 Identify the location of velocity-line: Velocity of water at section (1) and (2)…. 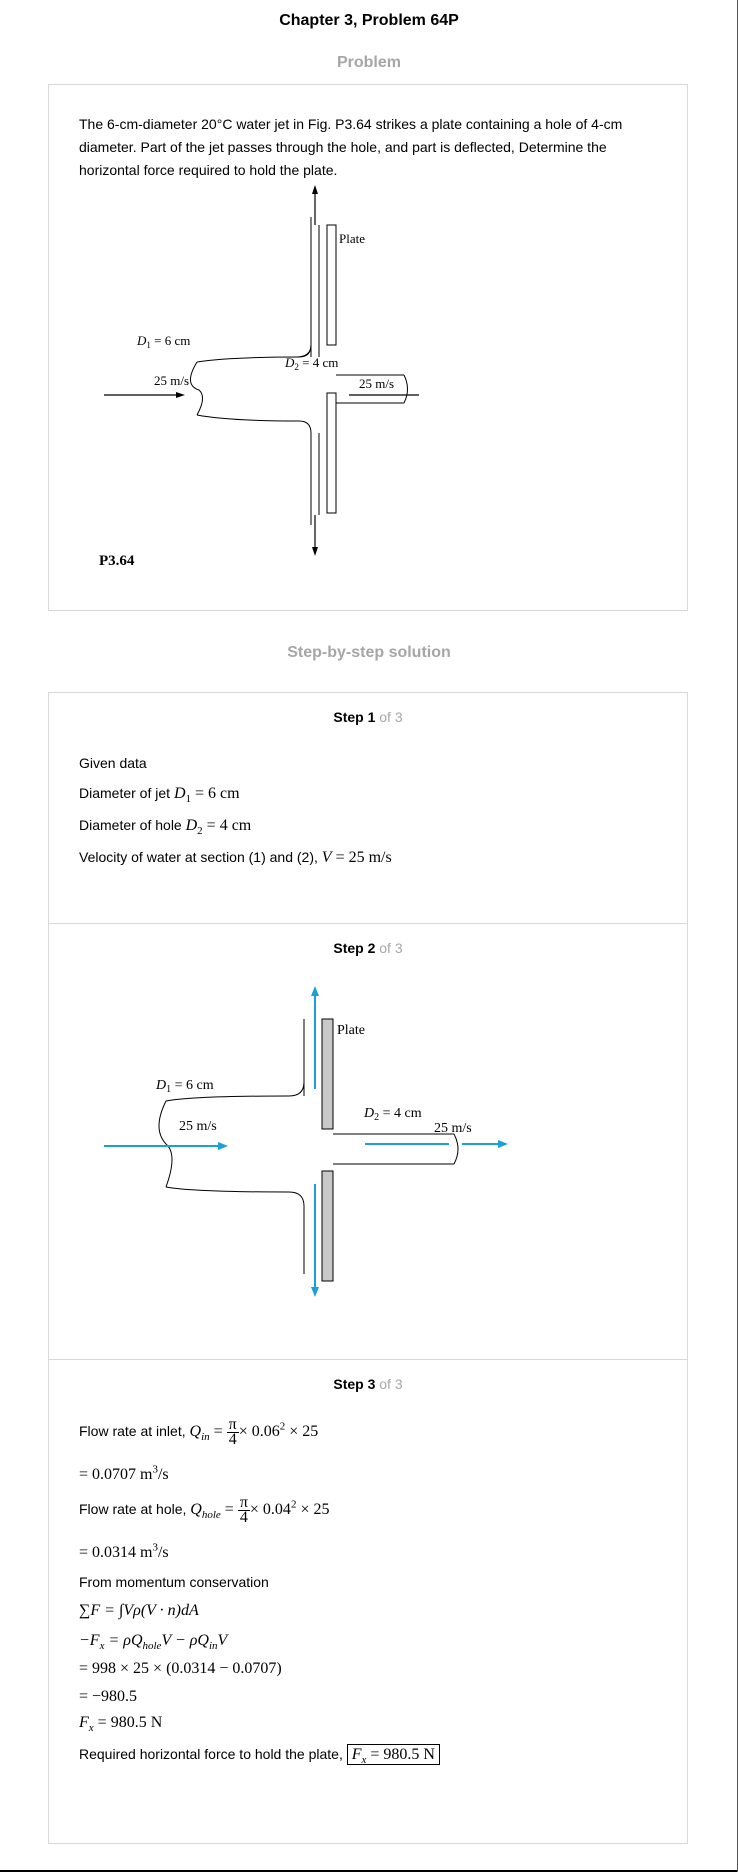
(235, 857).